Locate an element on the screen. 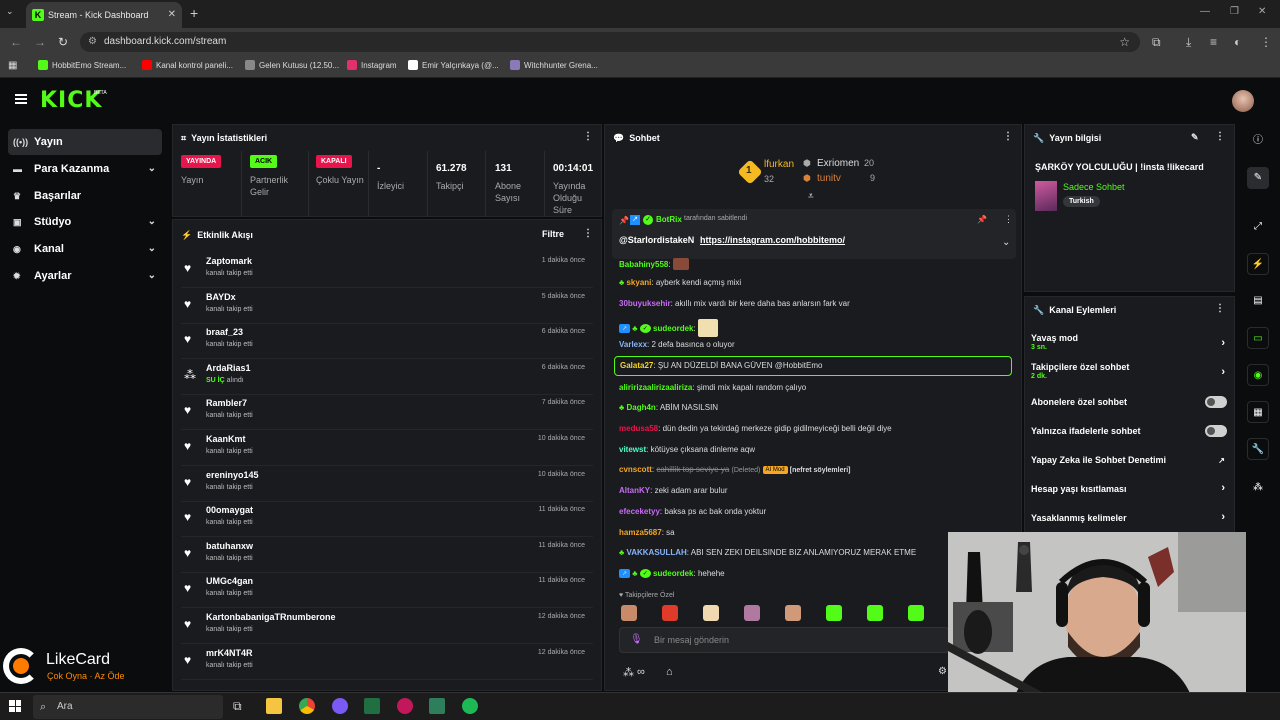 The height and width of the screenshot is (720, 1280). action-followers-only: Takipçilere özel sohbet 2 dk. › is located at coordinates (1128, 371).